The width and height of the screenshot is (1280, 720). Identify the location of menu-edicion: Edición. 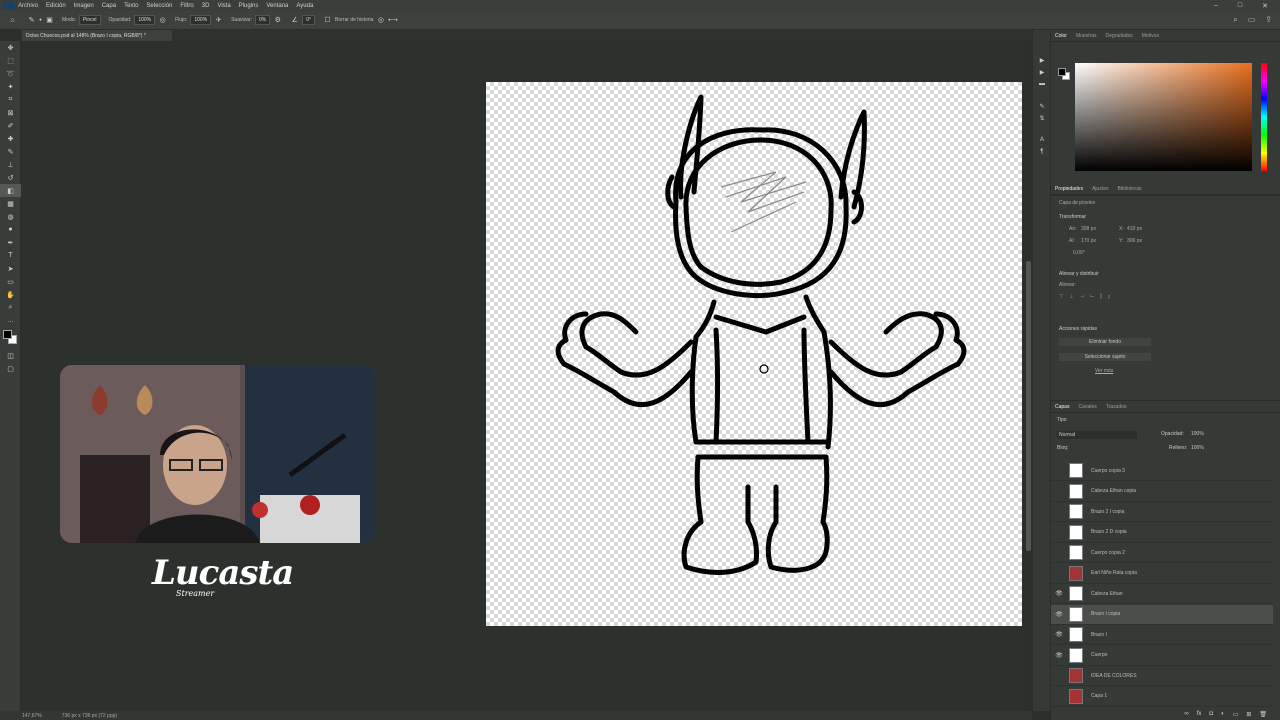
(56, 6).